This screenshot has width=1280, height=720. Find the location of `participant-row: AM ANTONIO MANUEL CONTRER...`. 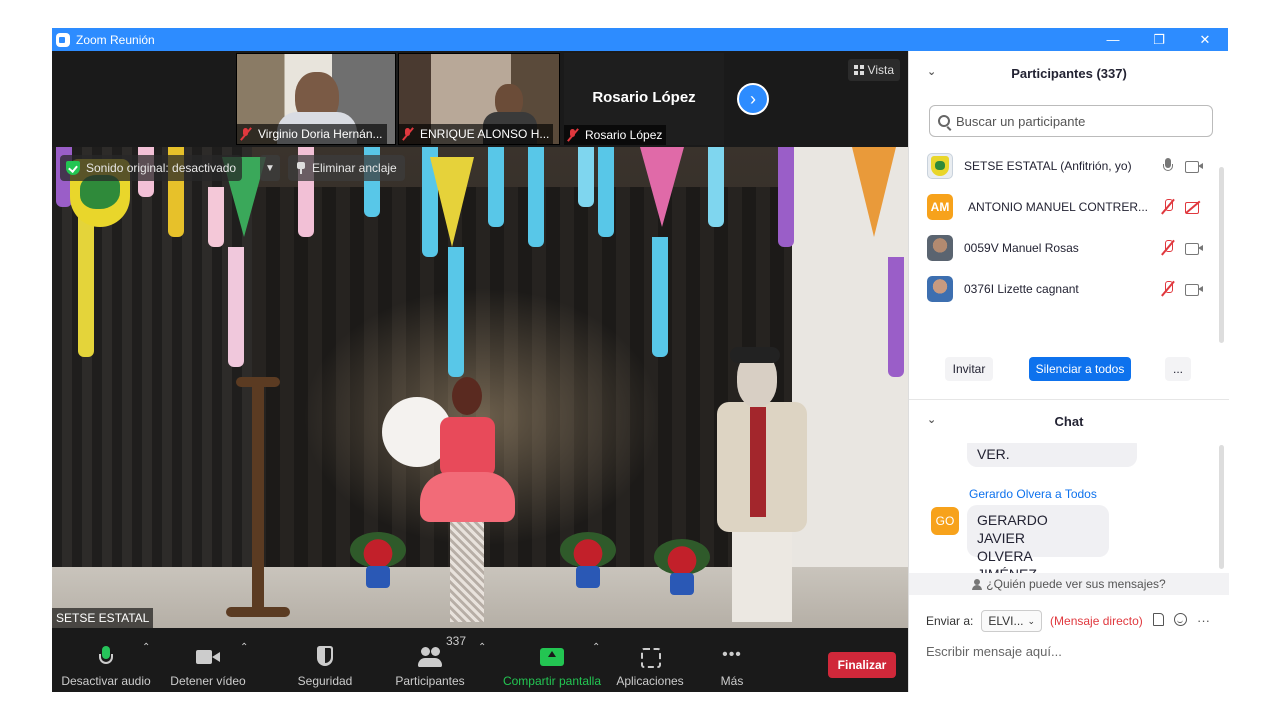

participant-row: AM ANTONIO MANUEL CONTRER... is located at coordinates (1064, 206).